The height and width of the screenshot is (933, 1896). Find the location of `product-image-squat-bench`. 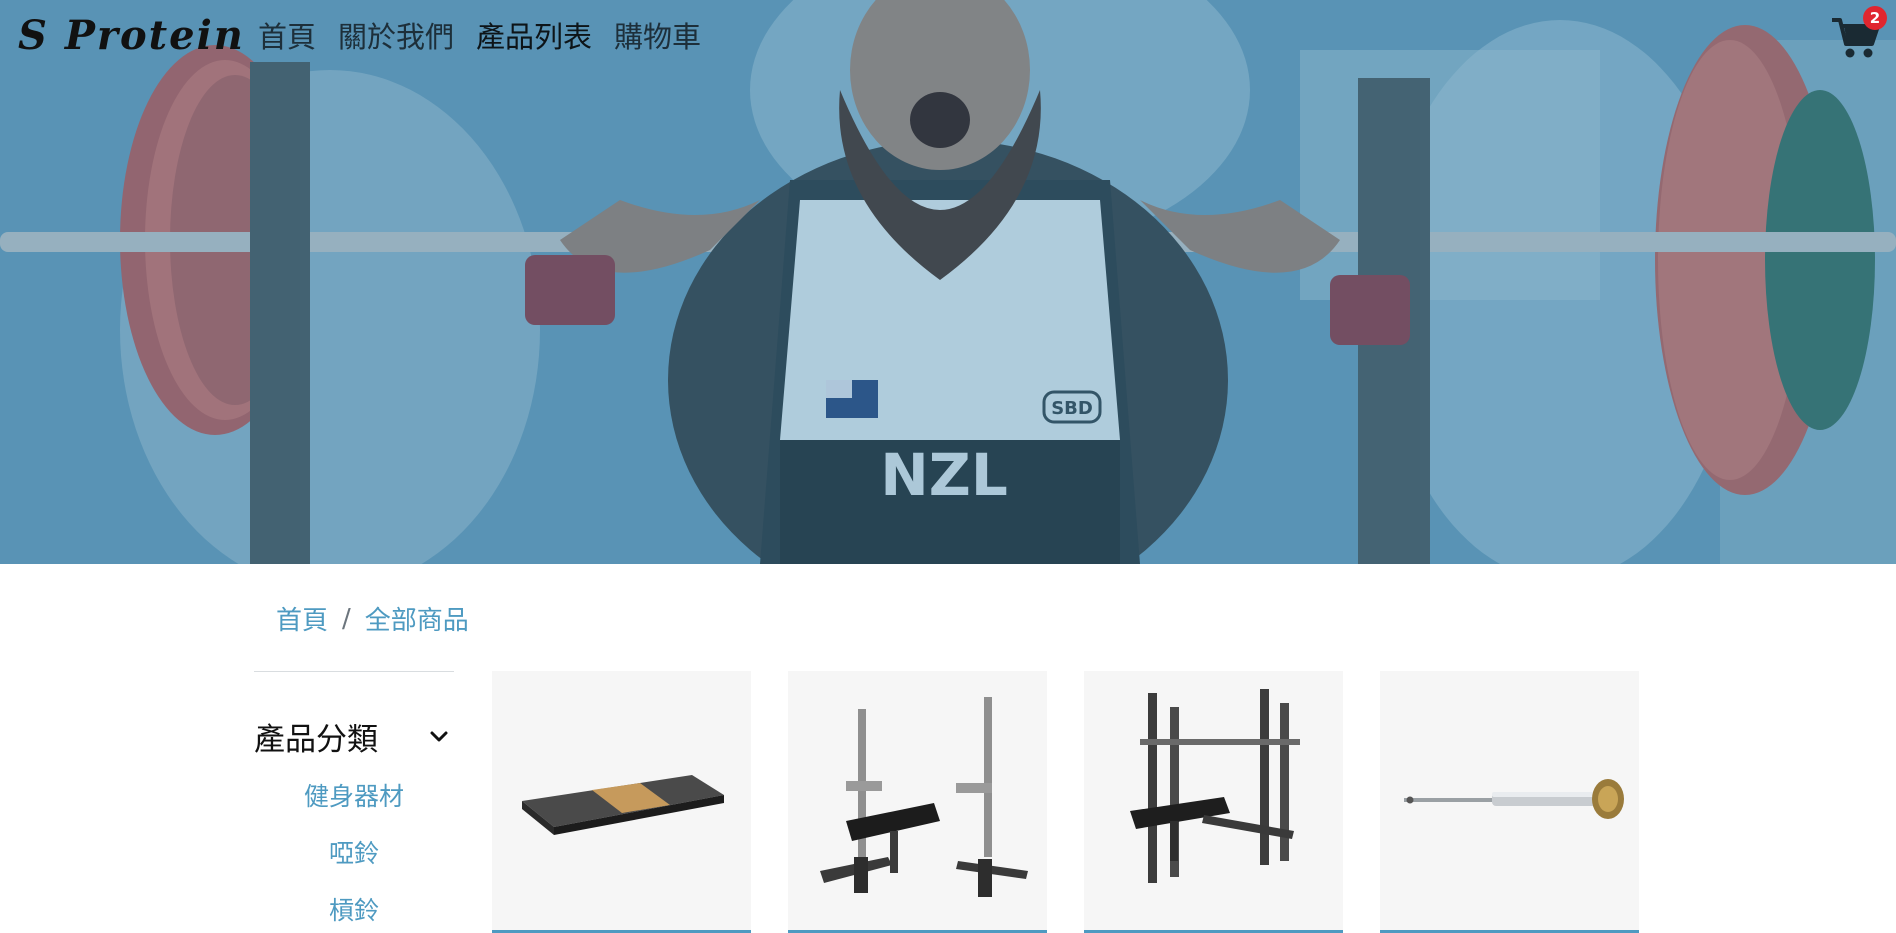

product-image-squat-bench is located at coordinates (924, 797).